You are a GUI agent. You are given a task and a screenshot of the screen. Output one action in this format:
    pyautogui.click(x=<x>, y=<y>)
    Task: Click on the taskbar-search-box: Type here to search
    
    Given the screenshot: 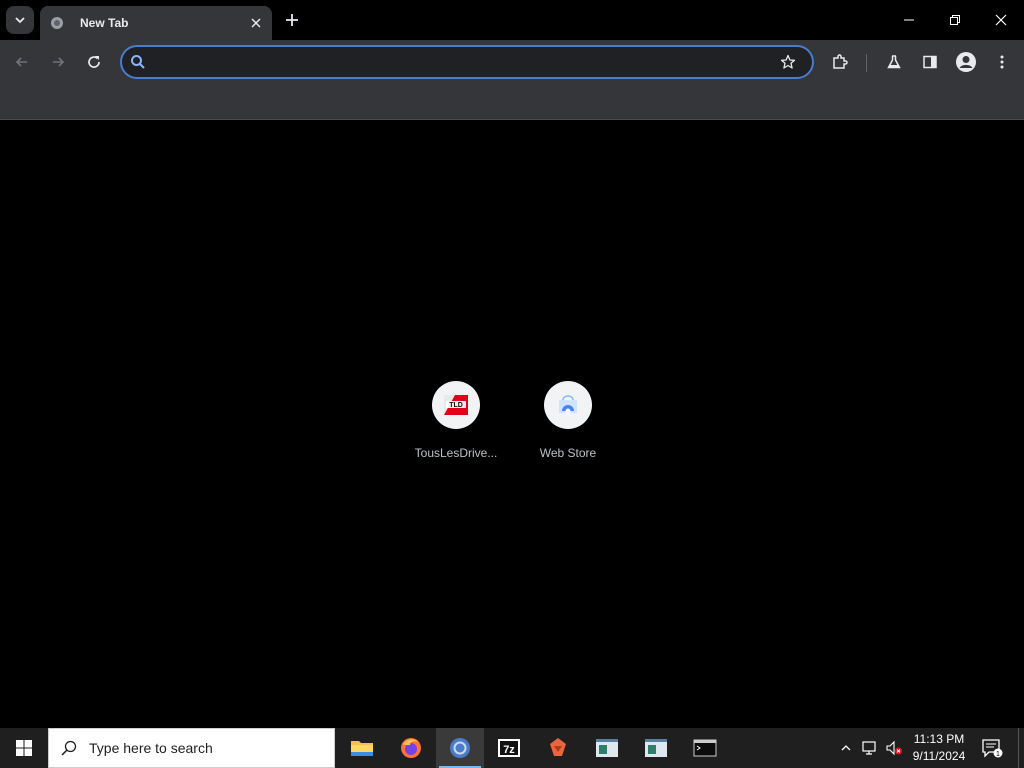 What is the action you would take?
    pyautogui.click(x=191, y=748)
    